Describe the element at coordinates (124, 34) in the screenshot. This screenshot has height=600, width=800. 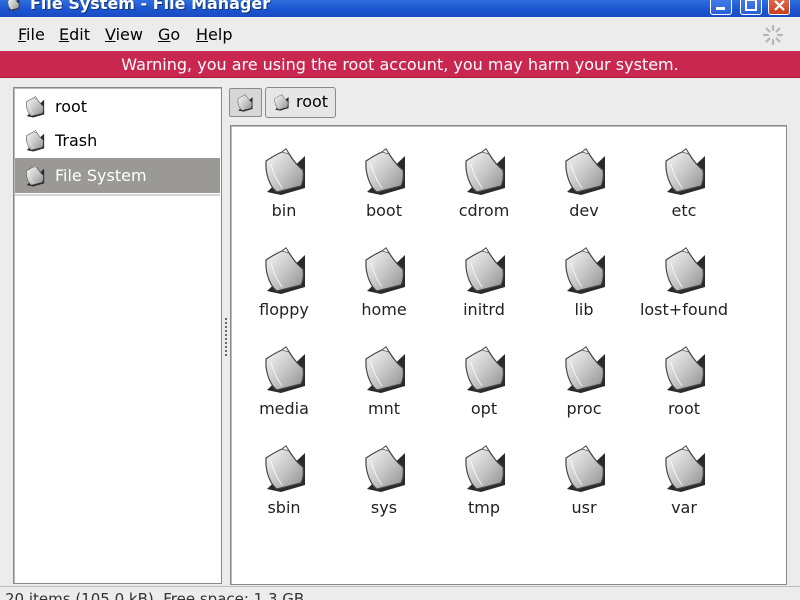
I see `menu-view: View` at that location.